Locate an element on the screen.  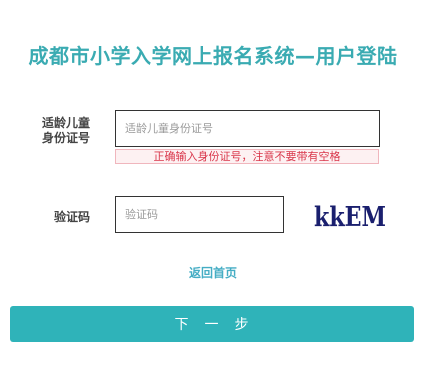
id-number-label-line2: 身份证号 is located at coordinates (65, 138).